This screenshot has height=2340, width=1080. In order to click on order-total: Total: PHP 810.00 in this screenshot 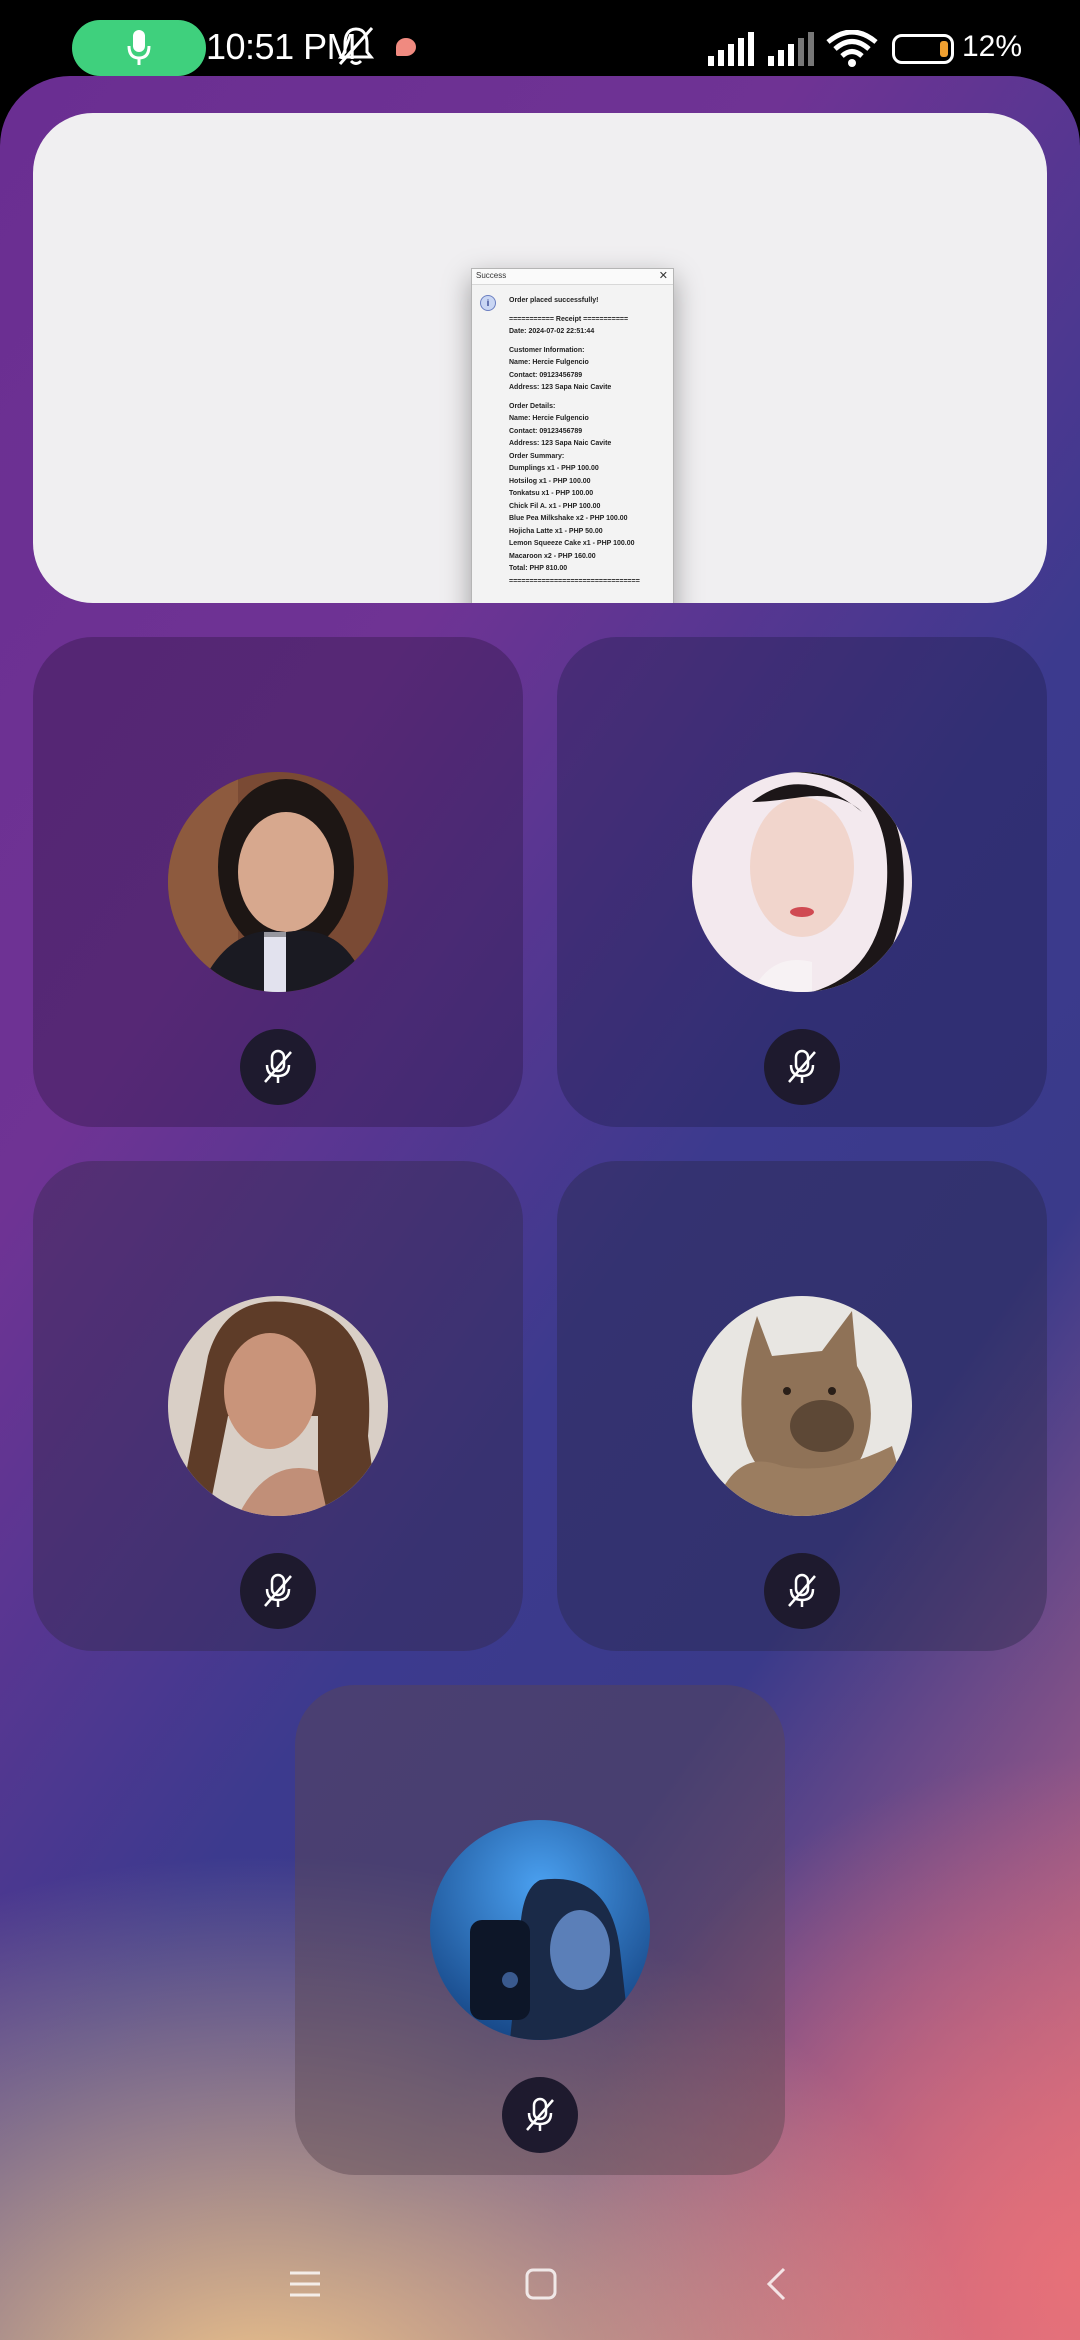, I will do `click(538, 568)`.